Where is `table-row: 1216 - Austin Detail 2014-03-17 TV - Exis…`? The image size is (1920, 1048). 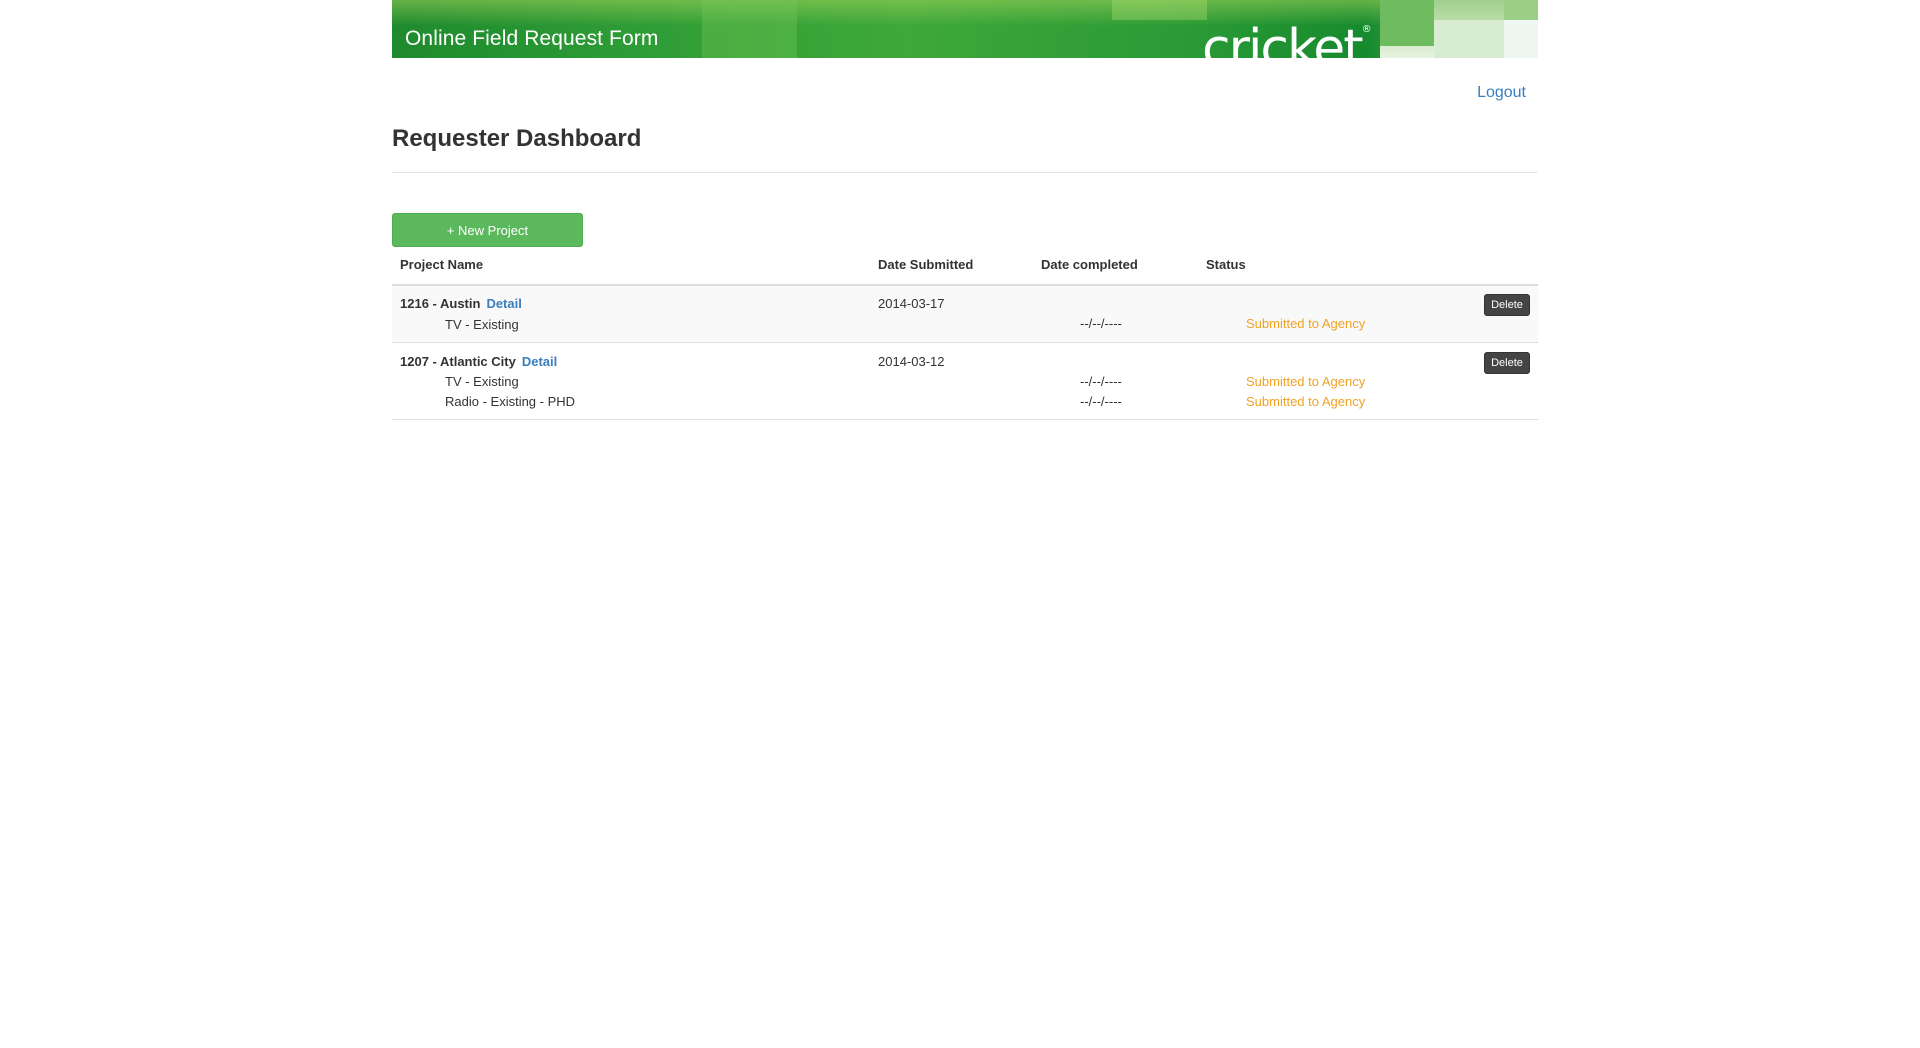
table-row: 1216 - Austin Detail 2014-03-17 TV - Exis… is located at coordinates (965, 314).